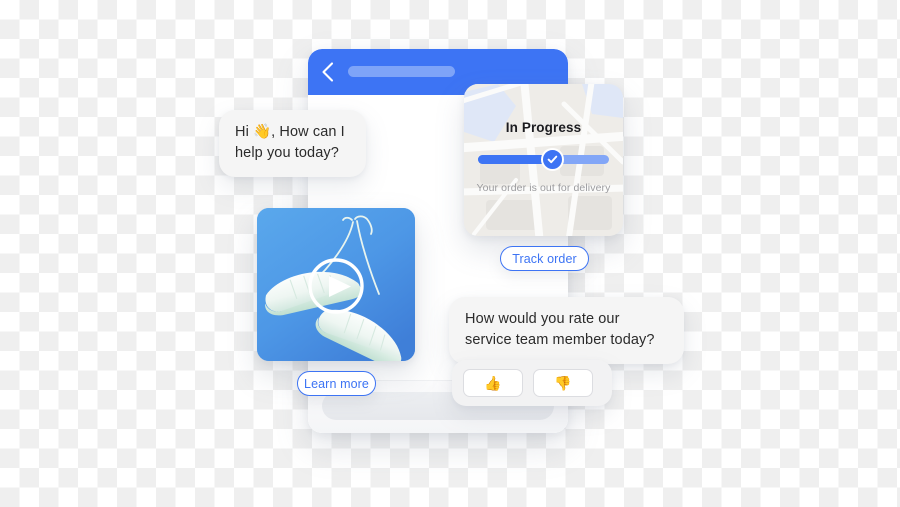  I want to click on track-order-button: Track order, so click(544, 258).